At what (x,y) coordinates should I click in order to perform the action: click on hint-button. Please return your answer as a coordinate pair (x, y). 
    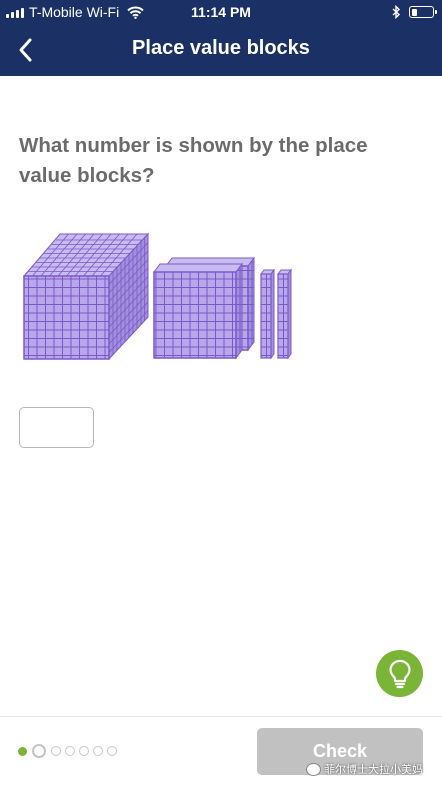
    Looking at the image, I should click on (399, 673).